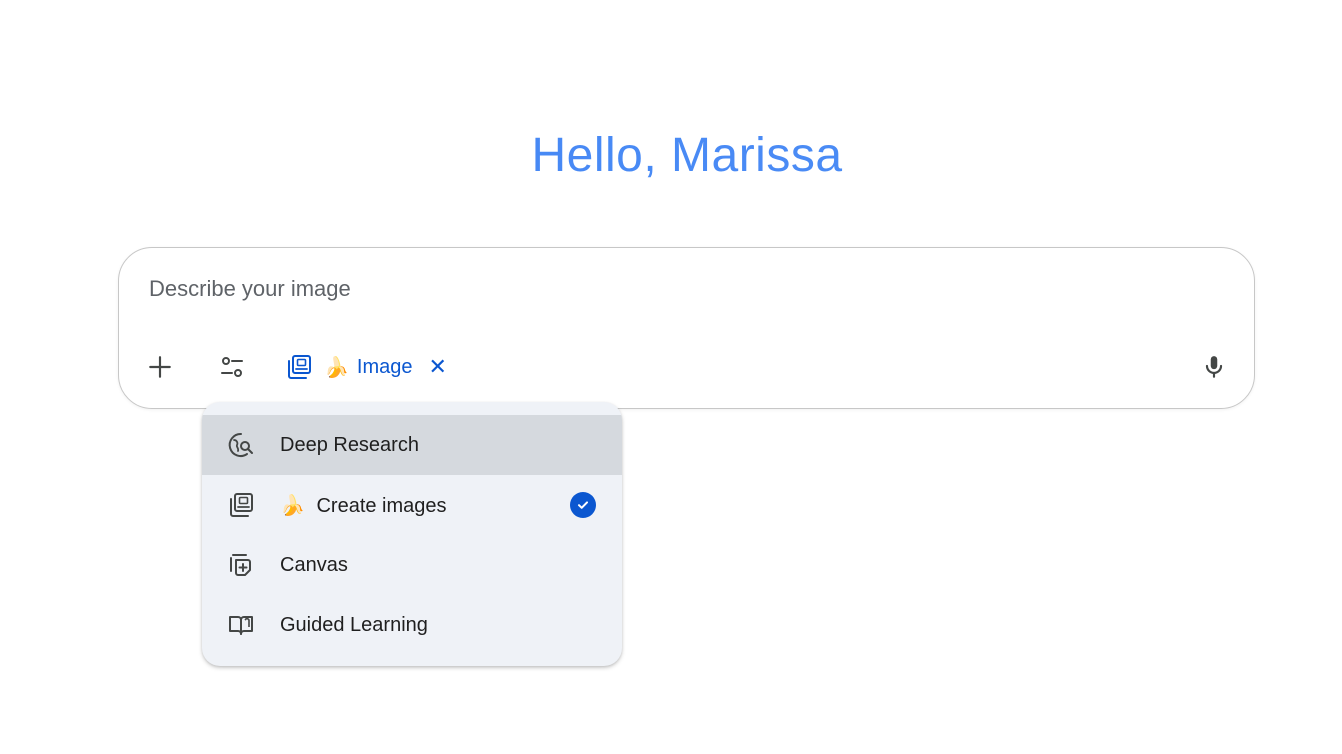  Describe the element at coordinates (381, 505) in the screenshot. I see `menu-item-label: Create images` at that location.